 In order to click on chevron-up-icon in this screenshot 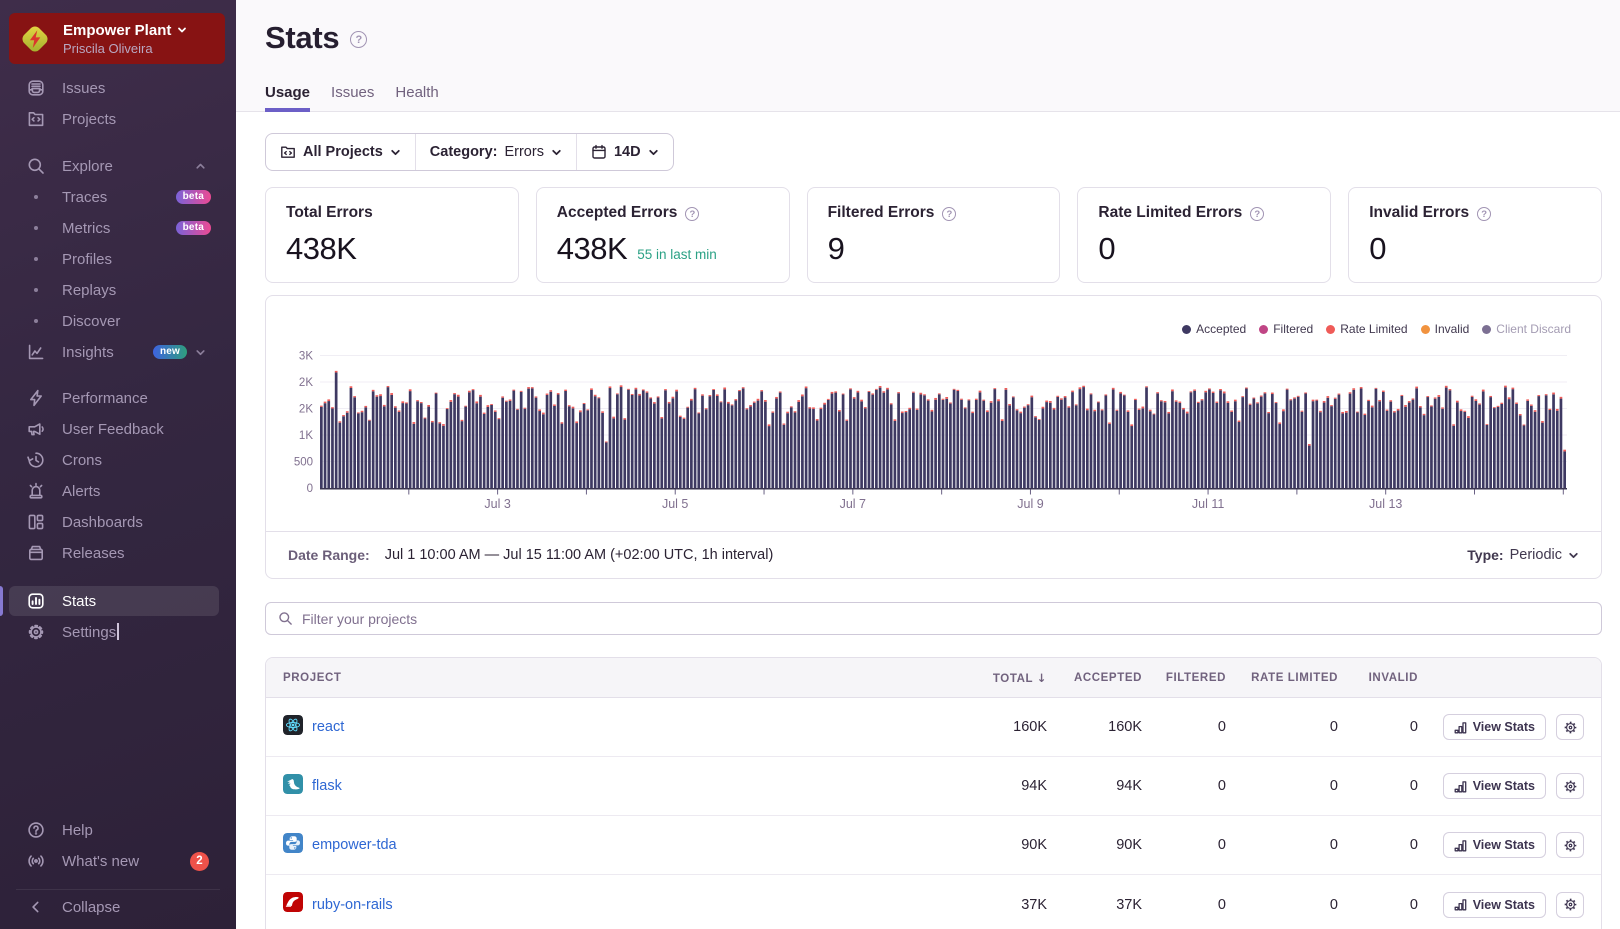, I will do `click(200, 166)`.